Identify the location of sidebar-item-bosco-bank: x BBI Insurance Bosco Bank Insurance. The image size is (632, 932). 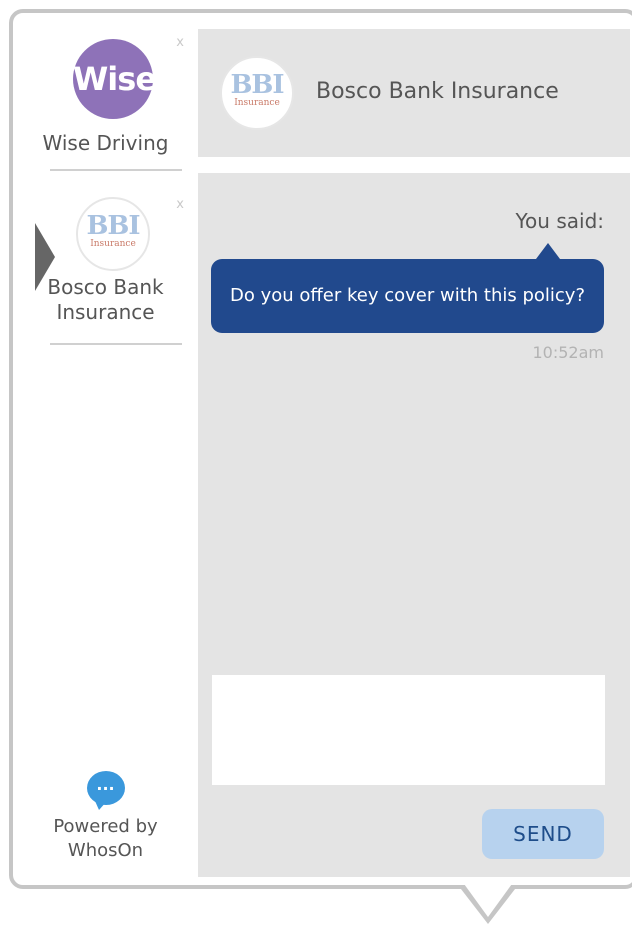
(105, 271).